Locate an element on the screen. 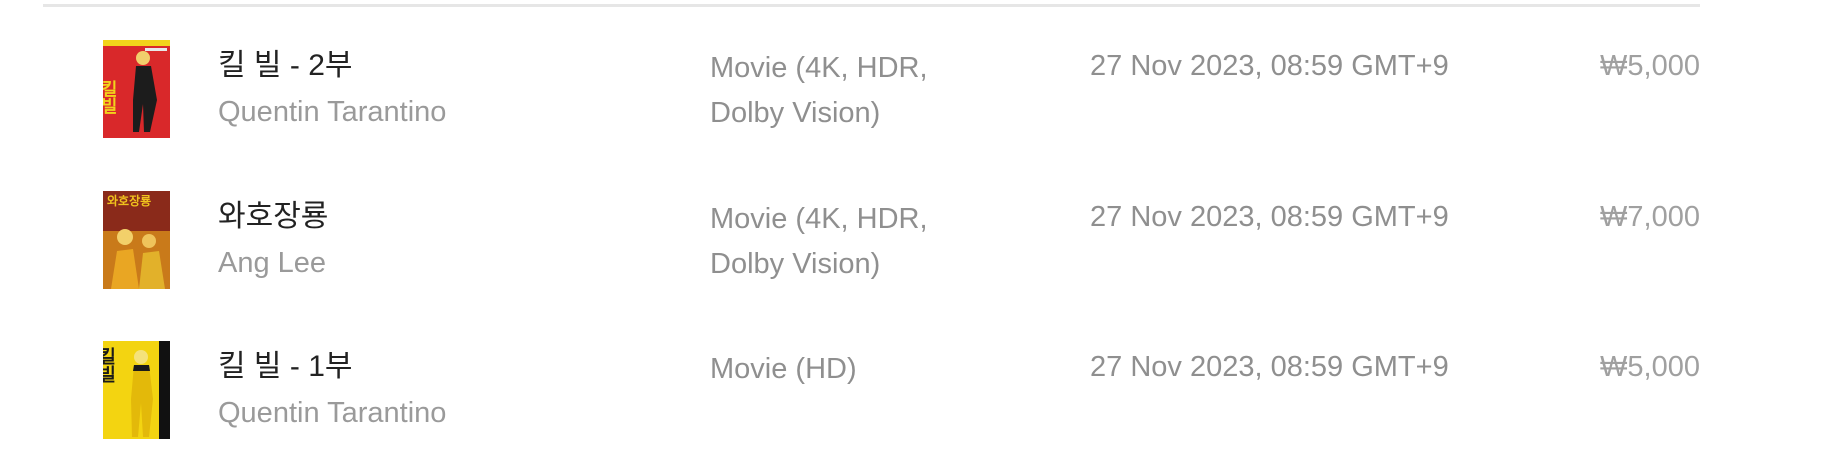 Image resolution: width=1833 pixels, height=458 pixels. poster-top-band is located at coordinates (136, 43).